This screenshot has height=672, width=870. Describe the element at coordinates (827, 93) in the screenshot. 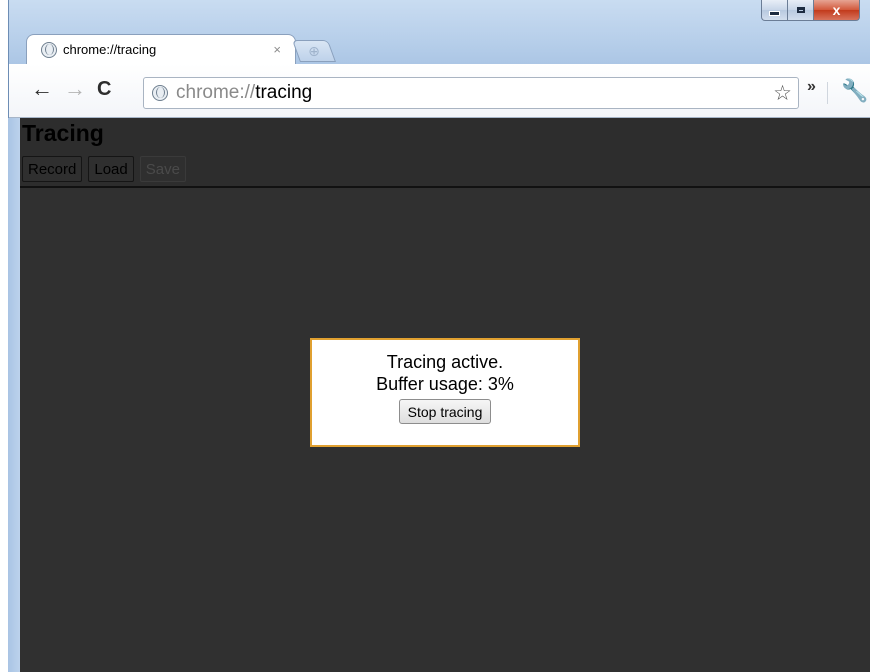

I see `toolbar-divider` at that location.